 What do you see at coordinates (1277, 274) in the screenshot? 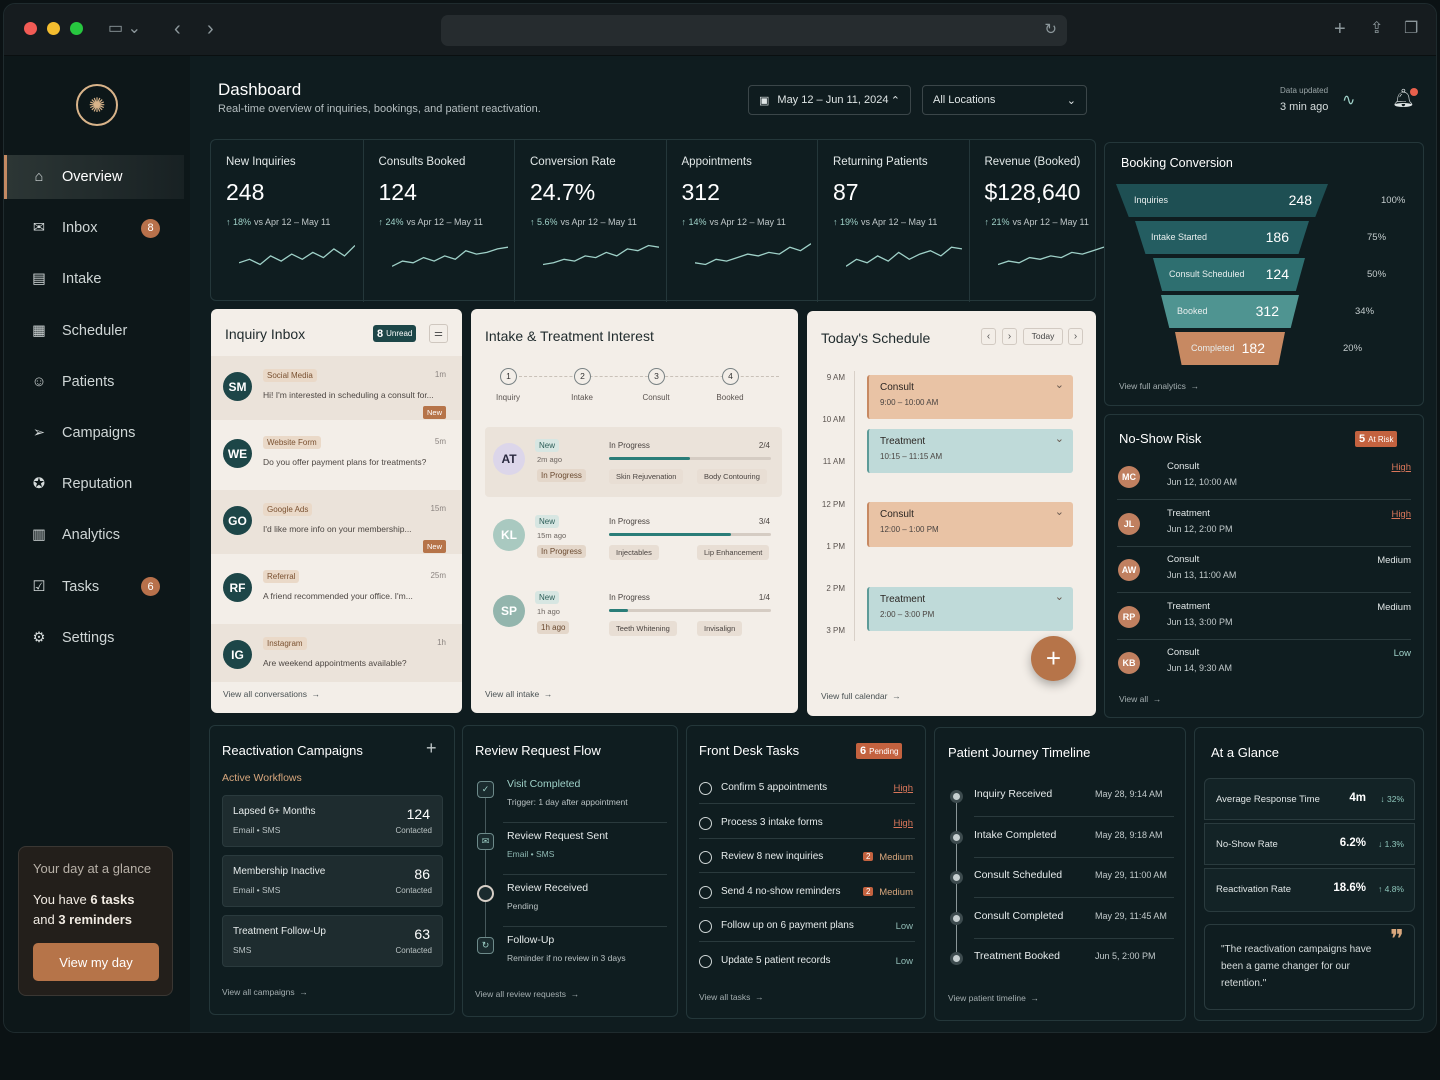
I see `funnel-stage-value: 124` at bounding box center [1277, 274].